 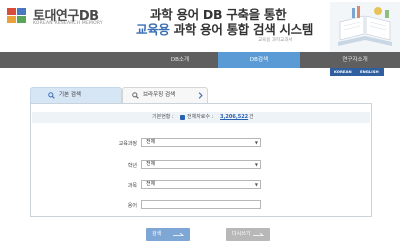 I want to click on status-label: 기본현황 :, so click(x=163, y=117).